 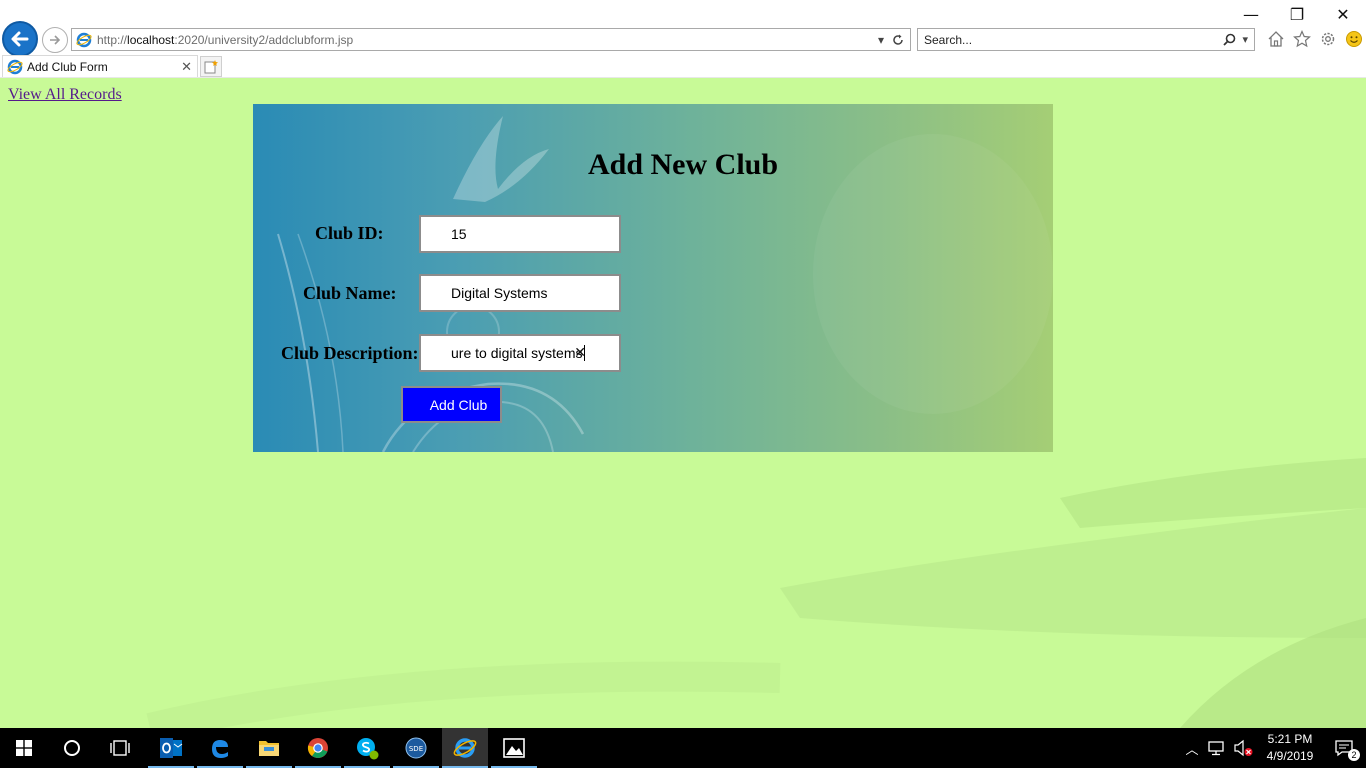 I want to click on search-tools: ▾, so click(x=1235, y=39).